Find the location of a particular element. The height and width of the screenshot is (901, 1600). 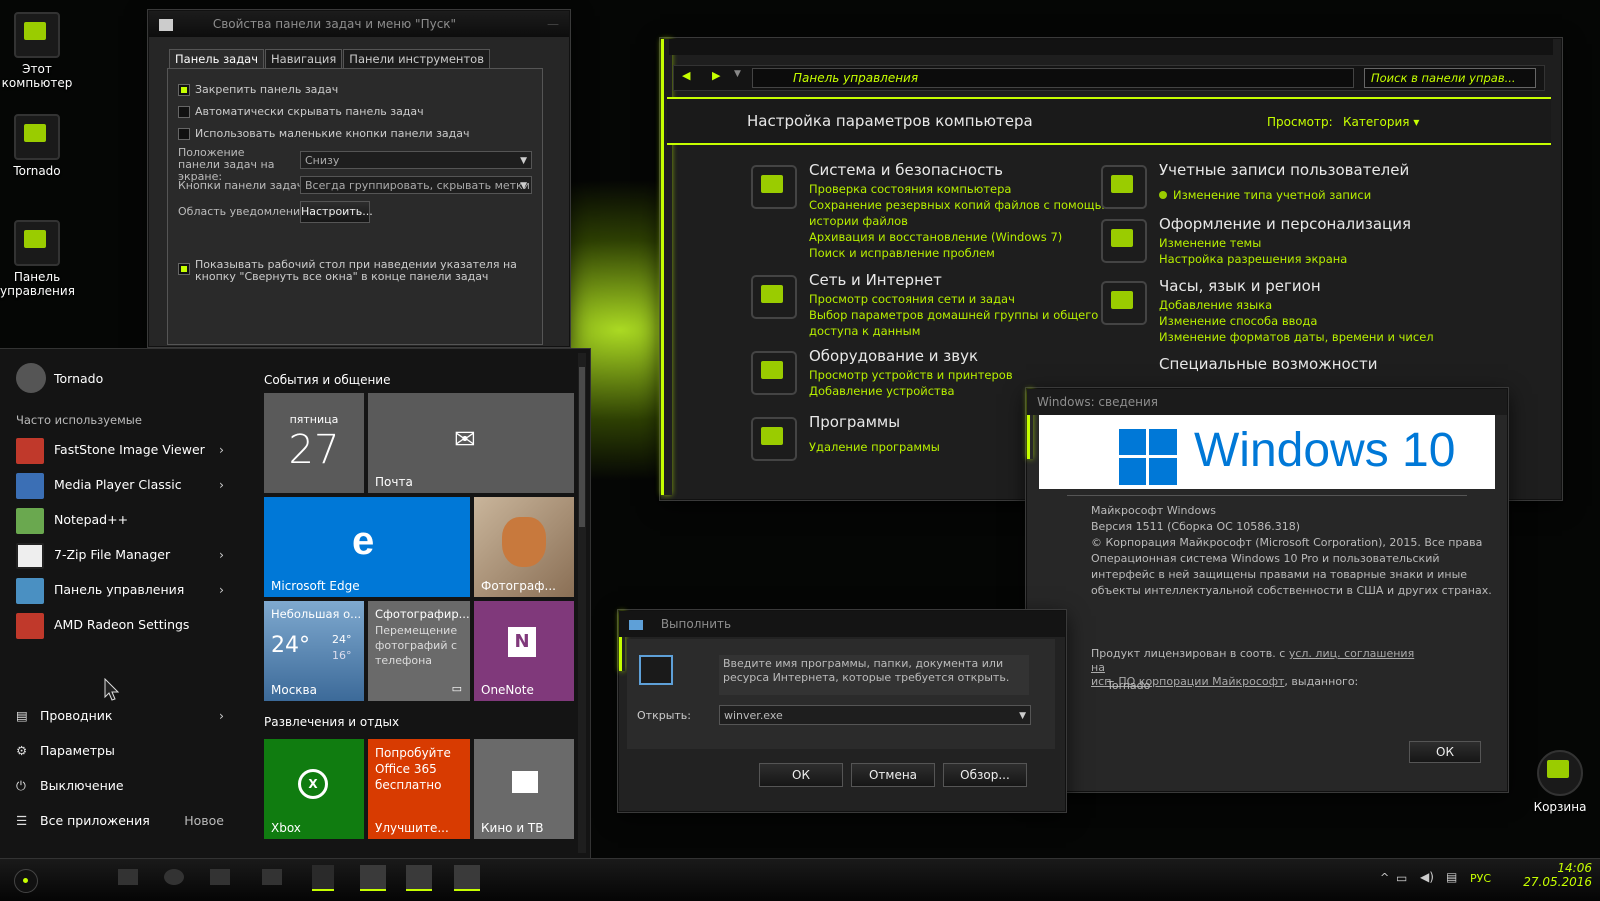

close-icon: — is located at coordinates (553, 24).